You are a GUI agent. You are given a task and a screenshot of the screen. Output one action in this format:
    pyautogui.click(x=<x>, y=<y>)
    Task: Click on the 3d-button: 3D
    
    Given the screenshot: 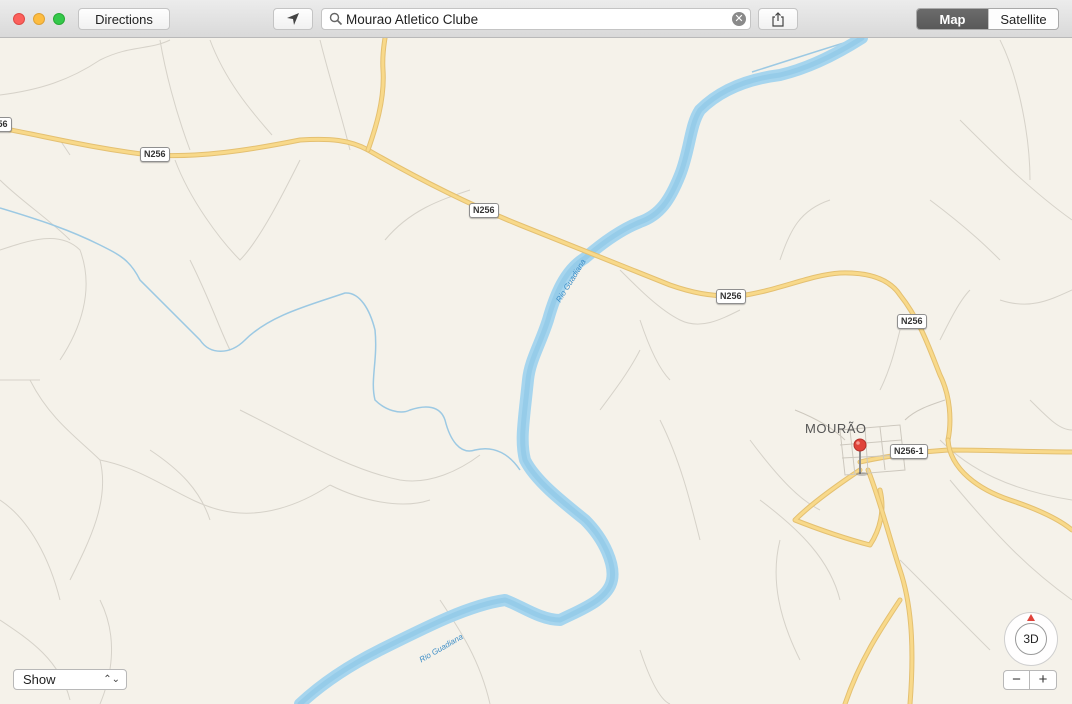 What is the action you would take?
    pyautogui.click(x=1031, y=639)
    